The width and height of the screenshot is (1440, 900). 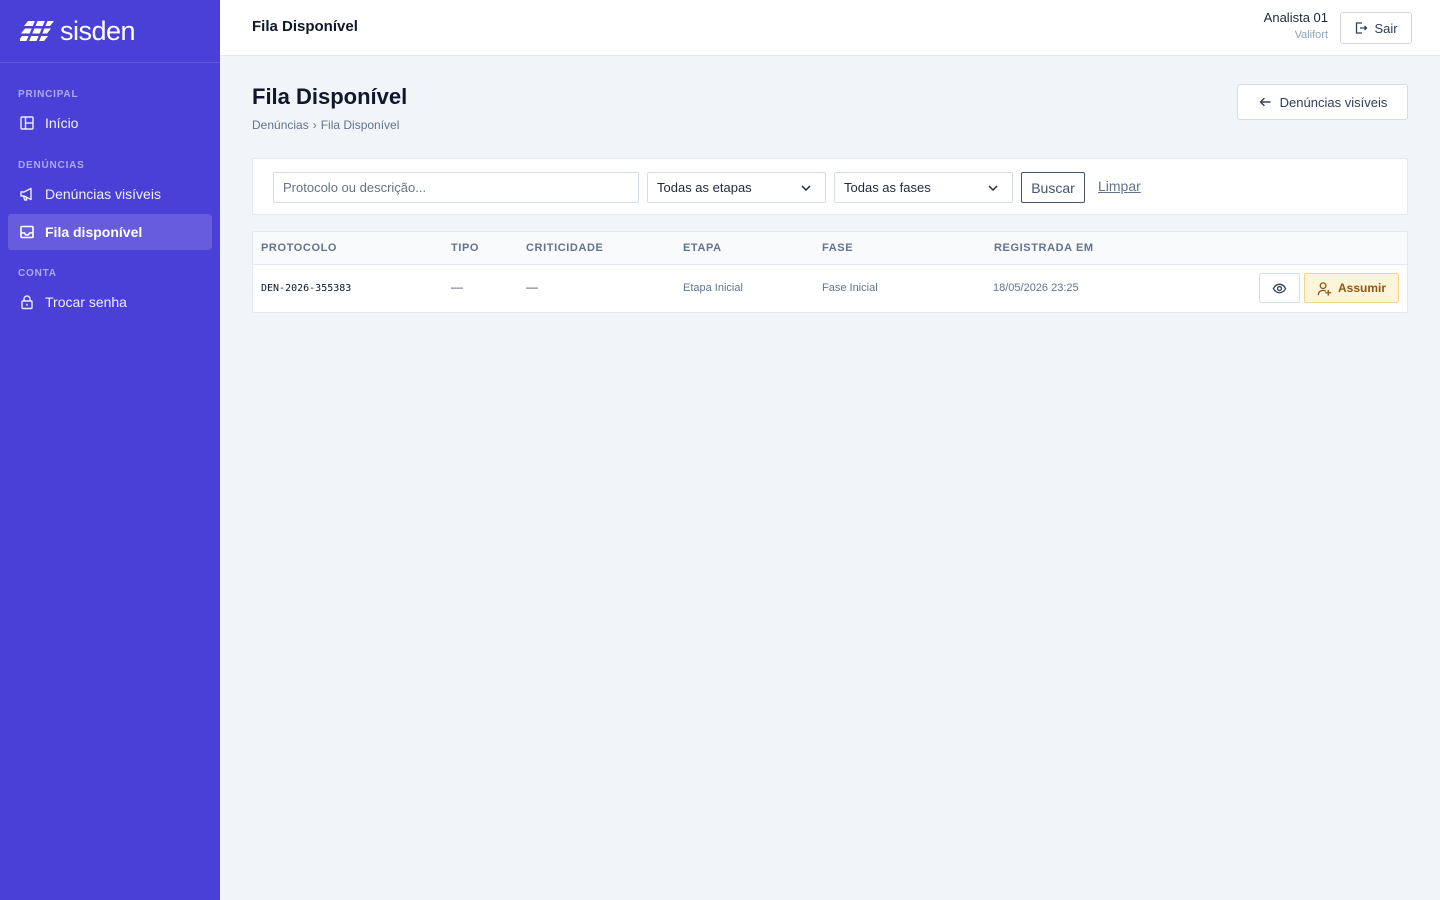 I want to click on assume-complaint-button: Assumir, so click(x=1351, y=288).